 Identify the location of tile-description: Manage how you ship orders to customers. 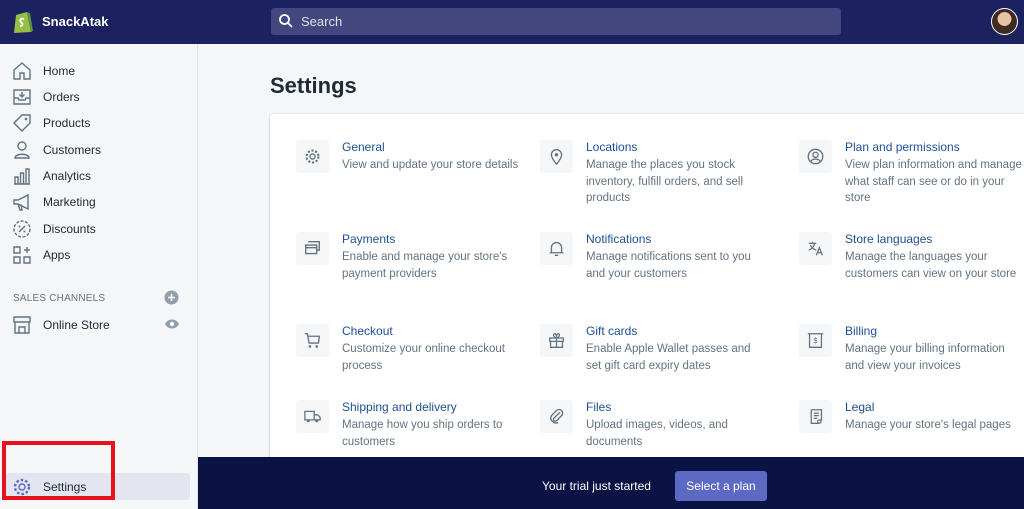
(422, 433).